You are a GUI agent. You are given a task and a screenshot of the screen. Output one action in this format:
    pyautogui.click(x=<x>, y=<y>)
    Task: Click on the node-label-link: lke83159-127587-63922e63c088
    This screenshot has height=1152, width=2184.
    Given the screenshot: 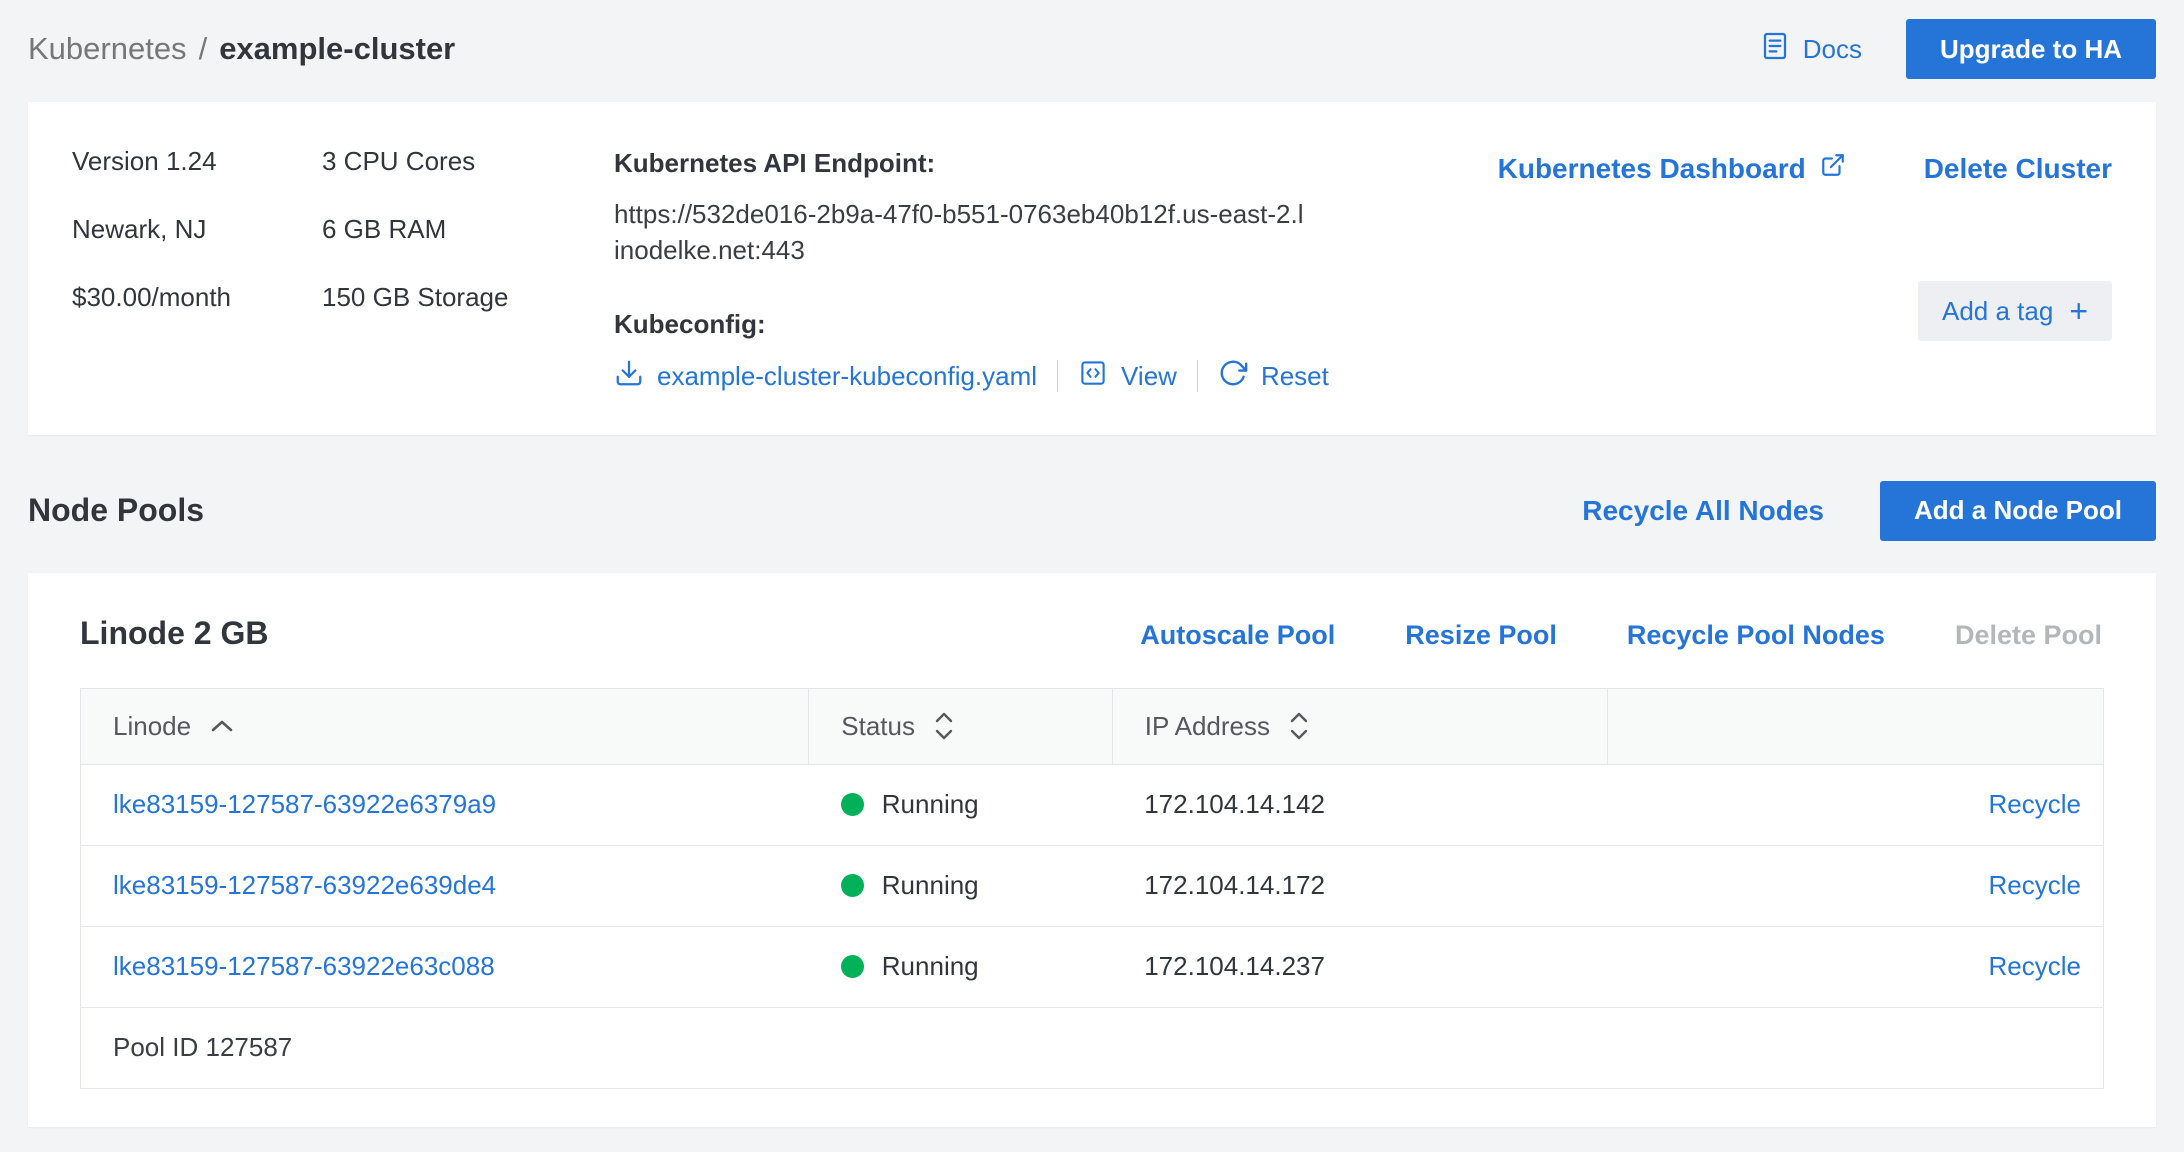 What is the action you would take?
    pyautogui.click(x=304, y=966)
    